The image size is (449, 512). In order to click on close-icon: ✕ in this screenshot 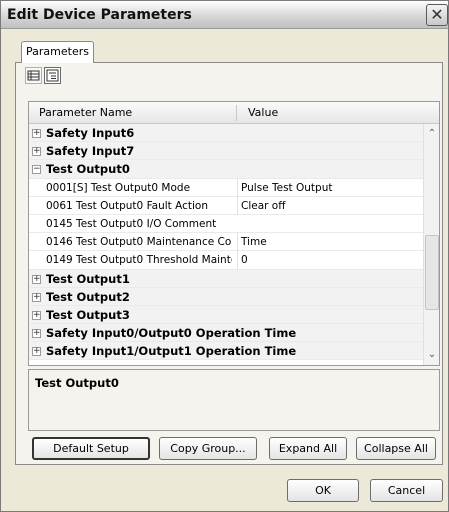, I will do `click(437, 14)`.